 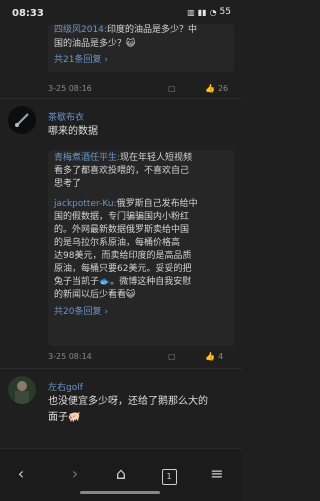 What do you see at coordinates (70, 356) in the screenshot?
I see `comment-date: 3-25 08:14` at bounding box center [70, 356].